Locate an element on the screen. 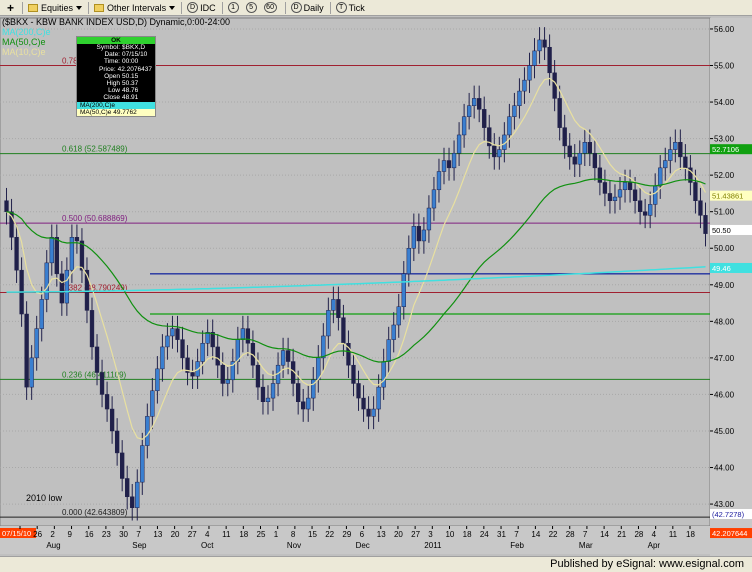  x-tick-label: 22 is located at coordinates (553, 534).